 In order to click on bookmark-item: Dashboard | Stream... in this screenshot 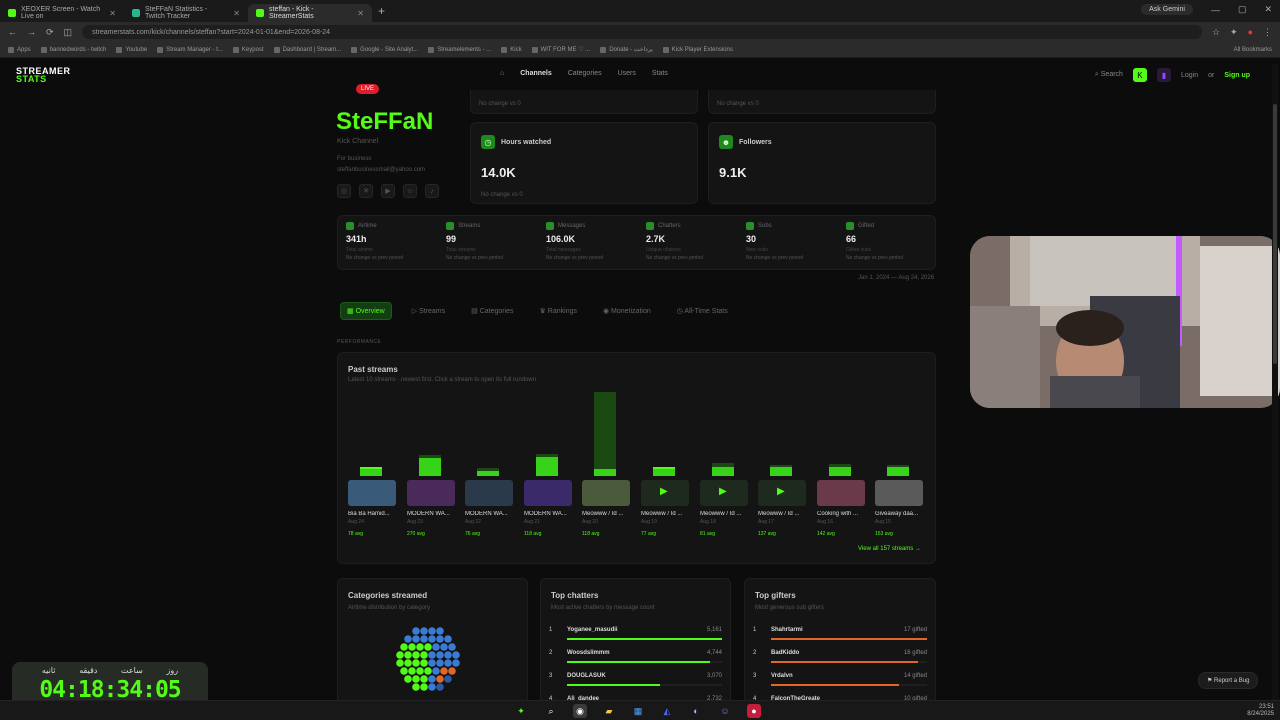, I will do `click(307, 49)`.